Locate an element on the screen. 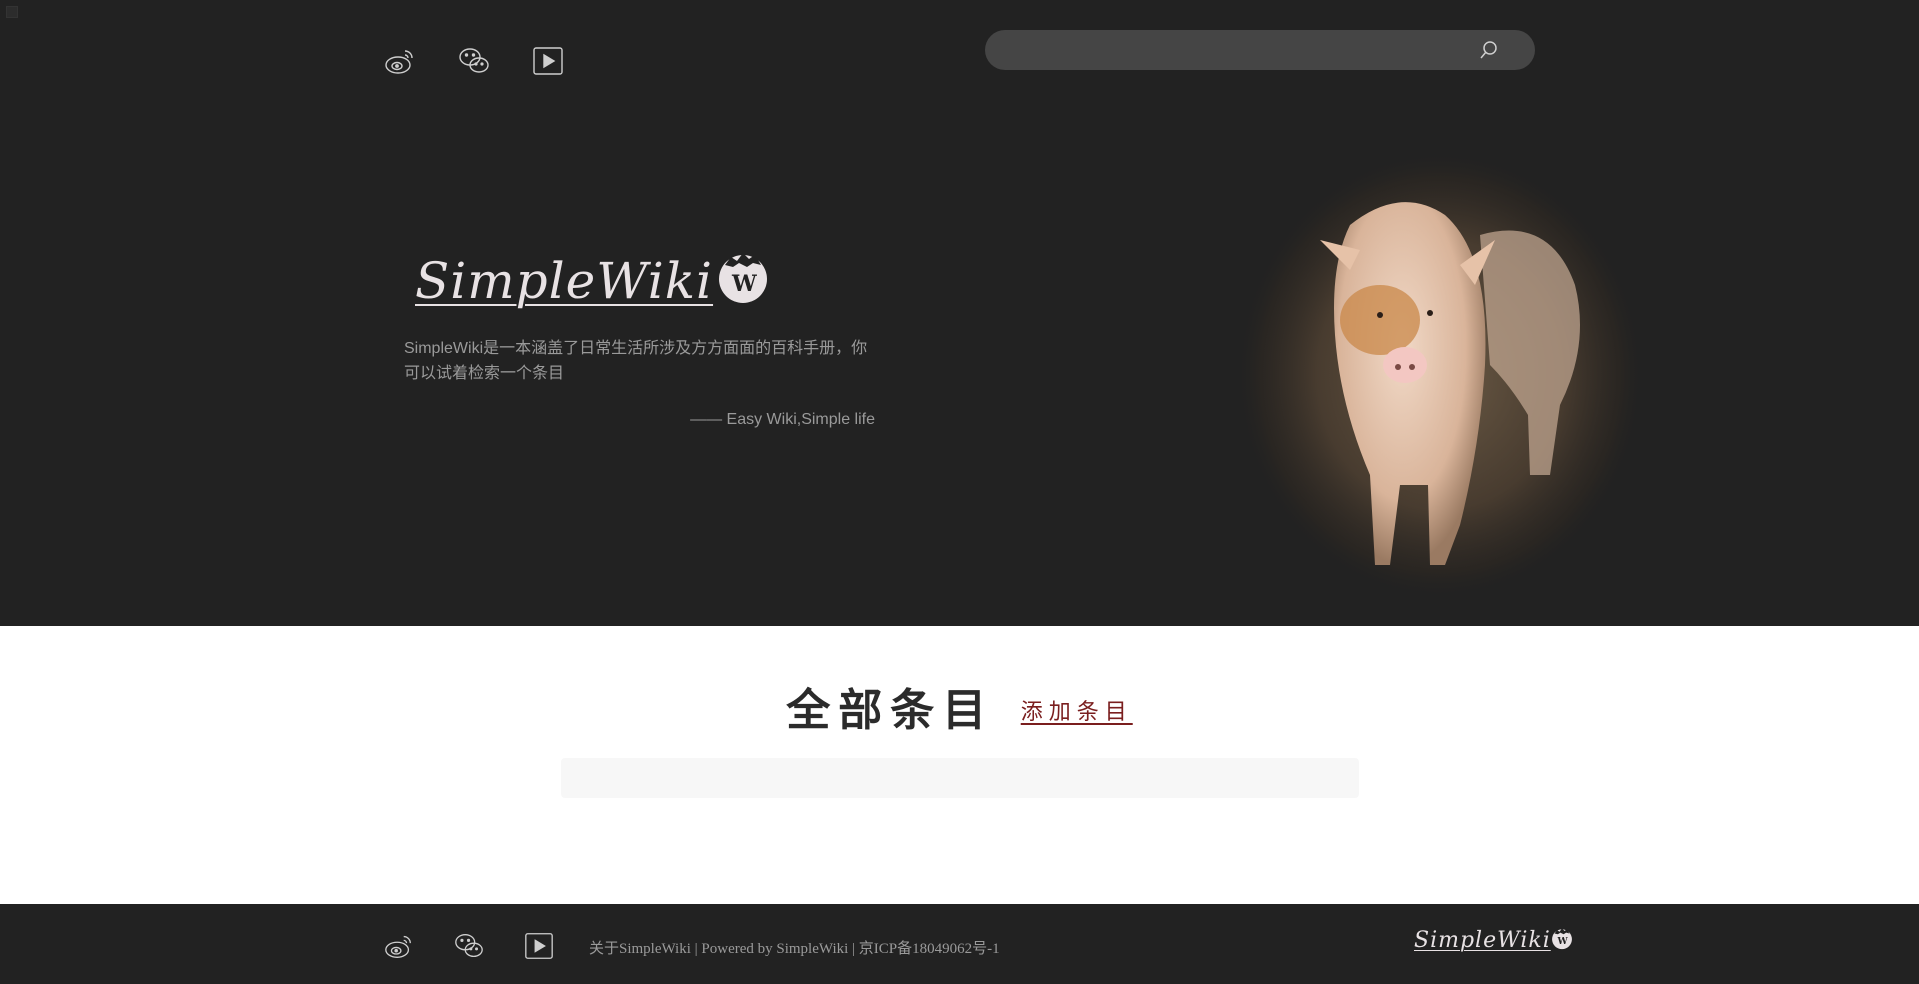 The width and height of the screenshot is (1919, 984). header-social-links is located at coordinates (494, 61).